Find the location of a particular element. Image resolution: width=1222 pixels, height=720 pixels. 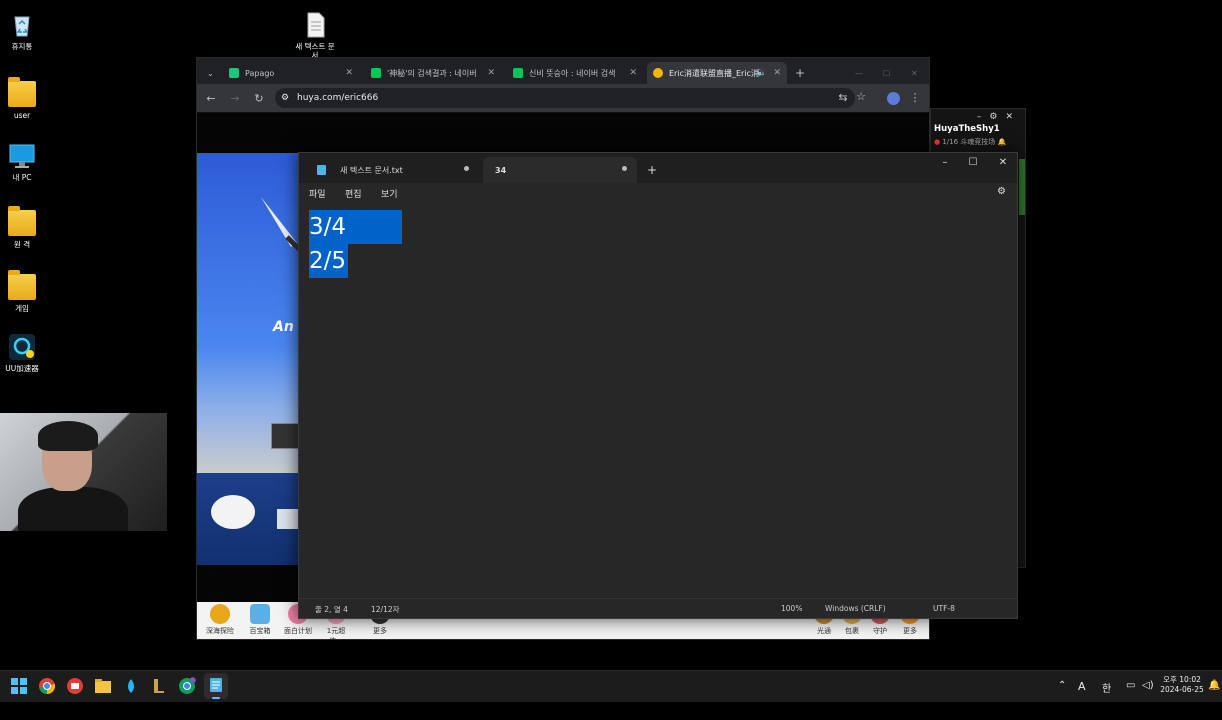

arrow-left-icon: ← is located at coordinates (211, 98).